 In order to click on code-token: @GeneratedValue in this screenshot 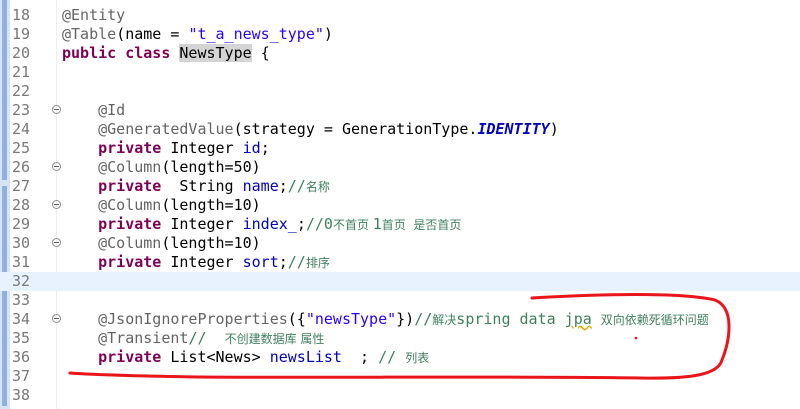, I will do `click(166, 129)`.